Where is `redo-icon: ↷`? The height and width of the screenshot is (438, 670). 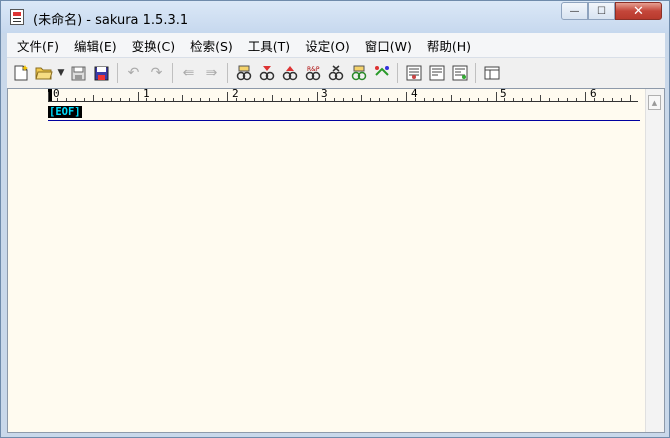
redo-icon: ↷ is located at coordinates (156, 73).